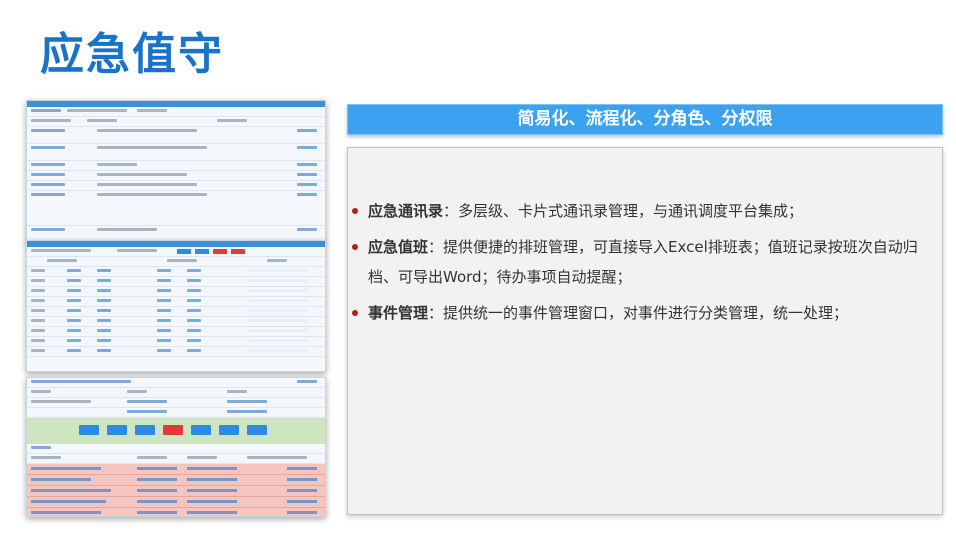 This screenshot has width=956, height=533. Describe the element at coordinates (176, 306) in the screenshot. I see `shift-schedule-screenshot` at that location.